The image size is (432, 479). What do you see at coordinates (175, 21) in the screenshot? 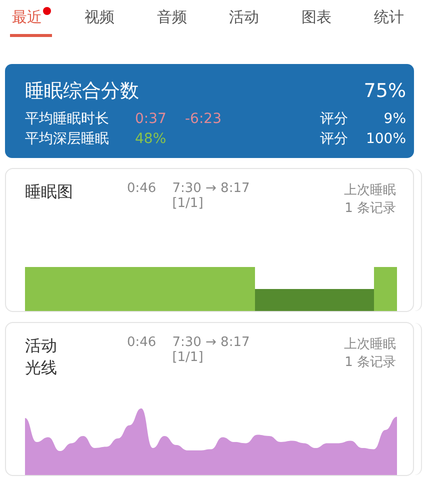
I see `tab: 音频` at bounding box center [175, 21].